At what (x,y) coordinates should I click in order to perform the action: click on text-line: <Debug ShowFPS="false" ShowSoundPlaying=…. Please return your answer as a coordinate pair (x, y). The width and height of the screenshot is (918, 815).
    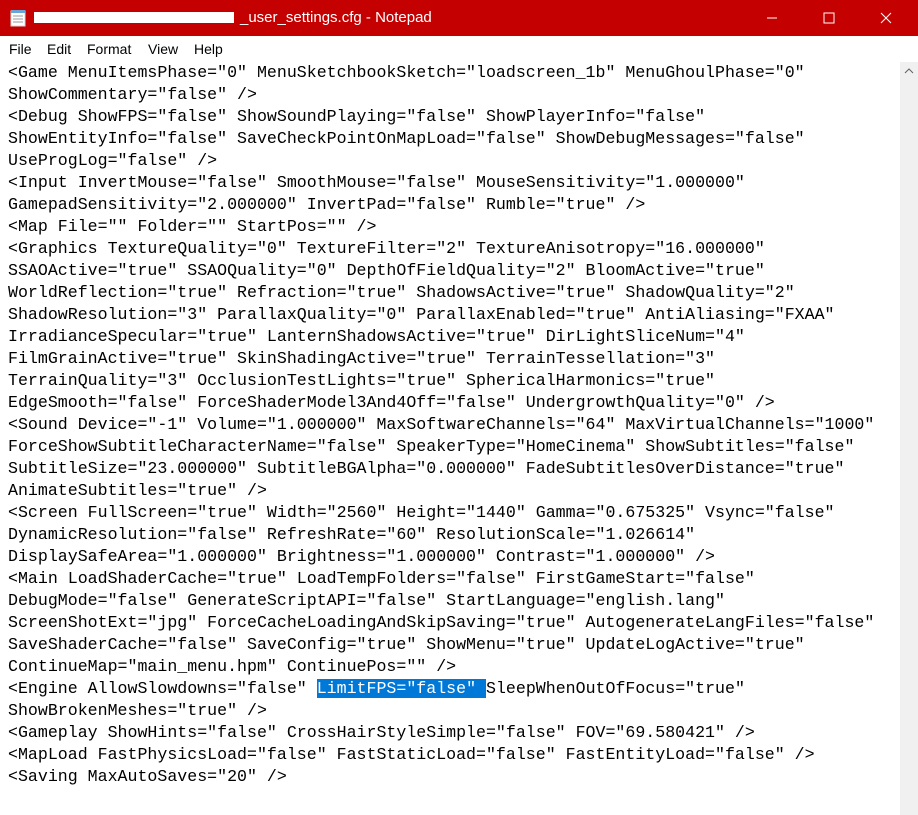
    Looking at the image, I should click on (357, 116).